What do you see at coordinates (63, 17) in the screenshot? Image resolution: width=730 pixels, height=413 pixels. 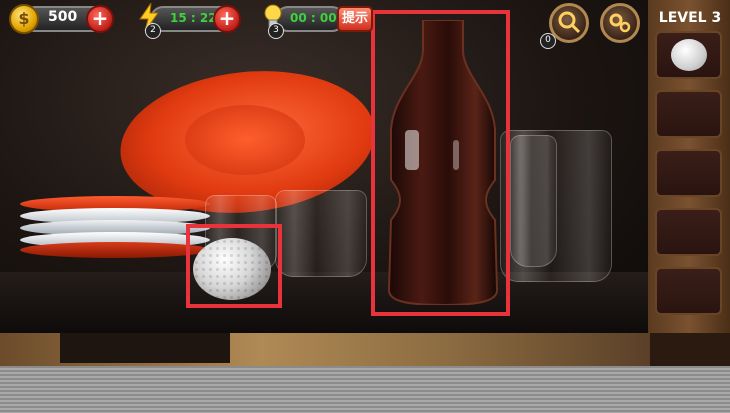 I see `coins-value: 500` at bounding box center [63, 17].